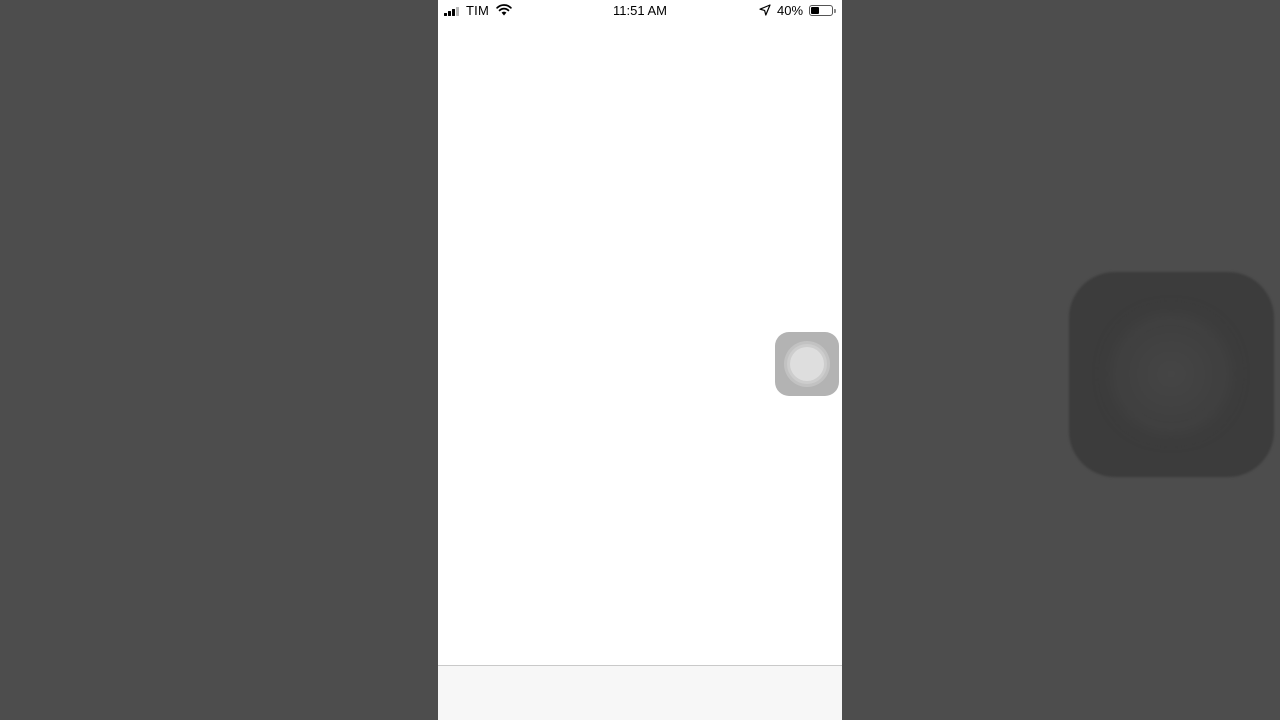 This screenshot has height=720, width=1280. Describe the element at coordinates (822, 10) in the screenshot. I see `battery-icon` at that location.